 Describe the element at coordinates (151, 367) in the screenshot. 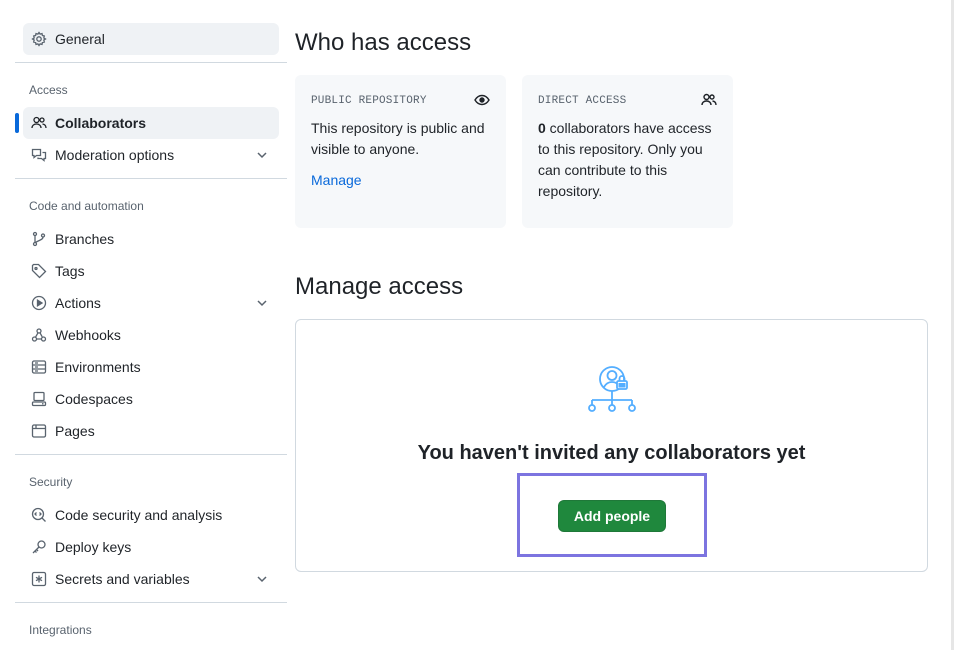

I see `sidebar-item-environments: Environments` at that location.